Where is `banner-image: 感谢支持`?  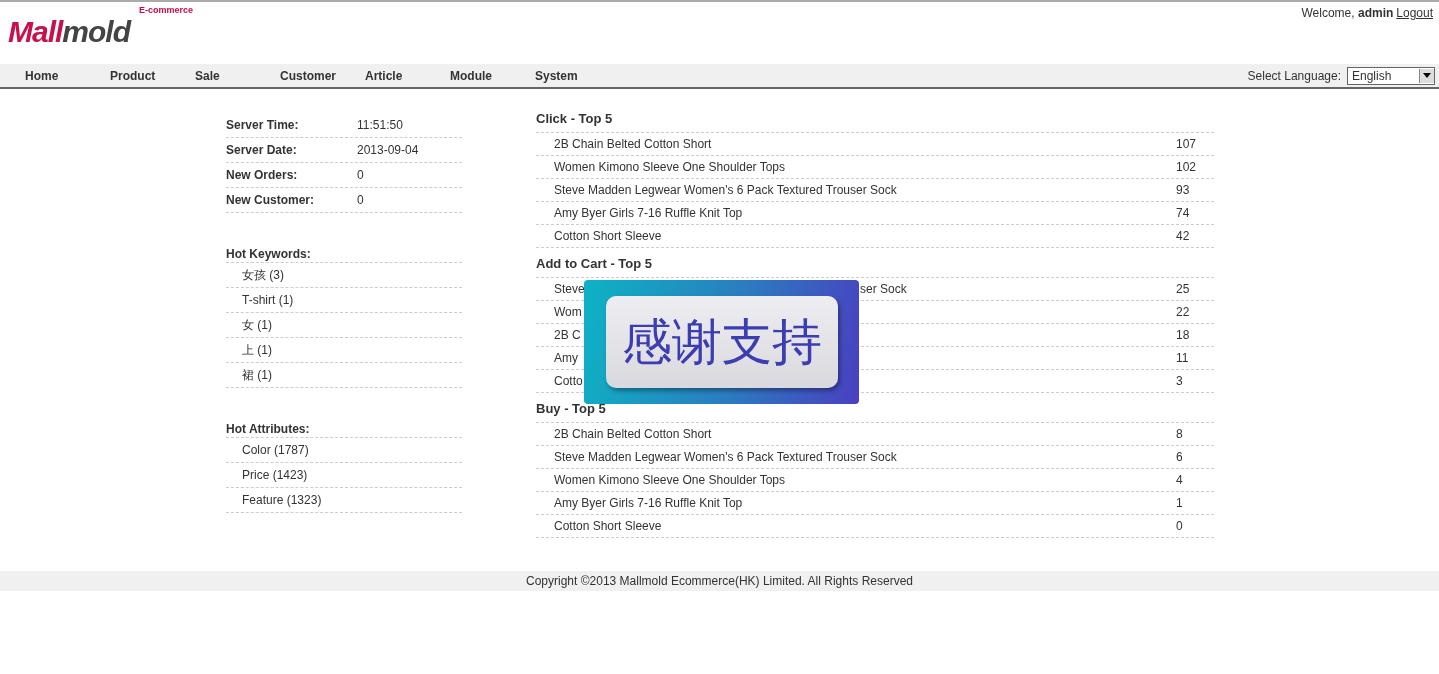 banner-image: 感谢支持 is located at coordinates (721, 342).